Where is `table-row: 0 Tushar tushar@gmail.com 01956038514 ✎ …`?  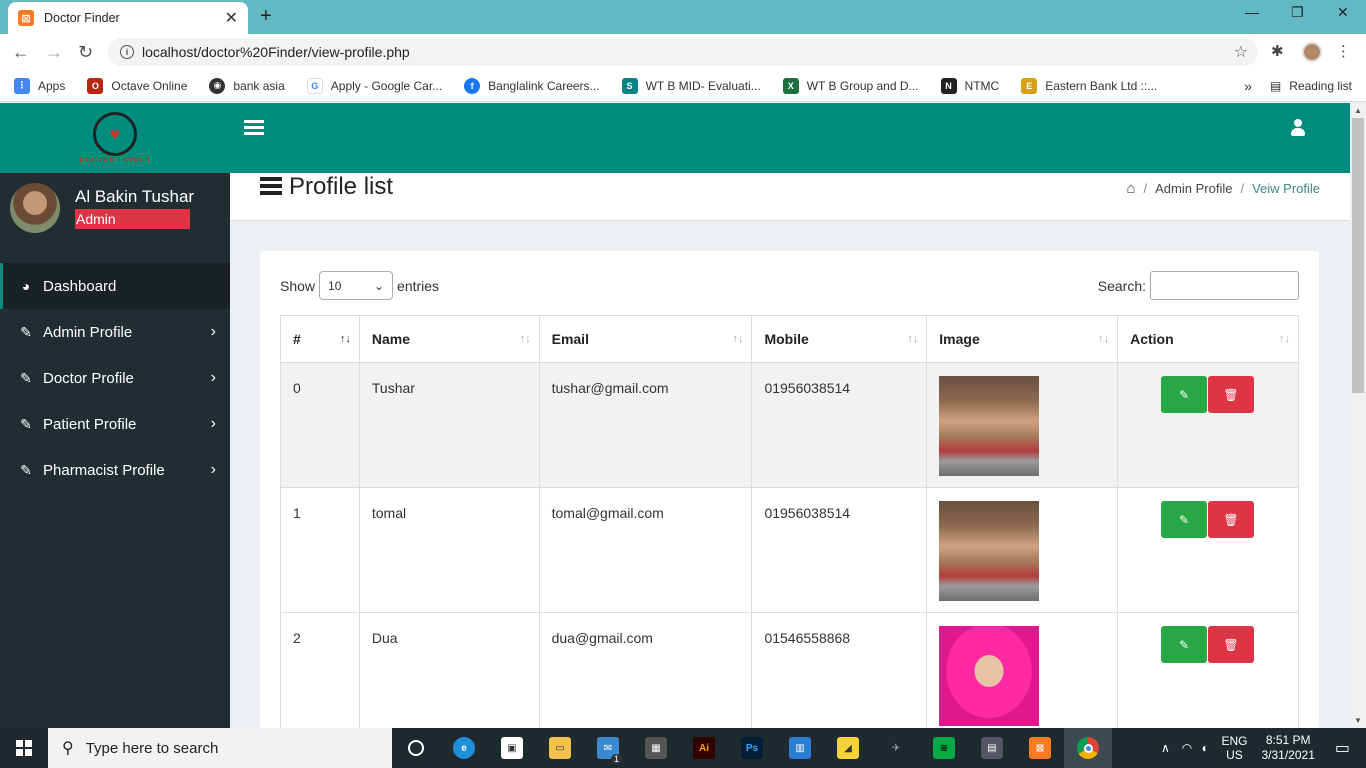
table-row: 0 Tushar tushar@gmail.com 01956038514 ✎ … is located at coordinates (789, 425).